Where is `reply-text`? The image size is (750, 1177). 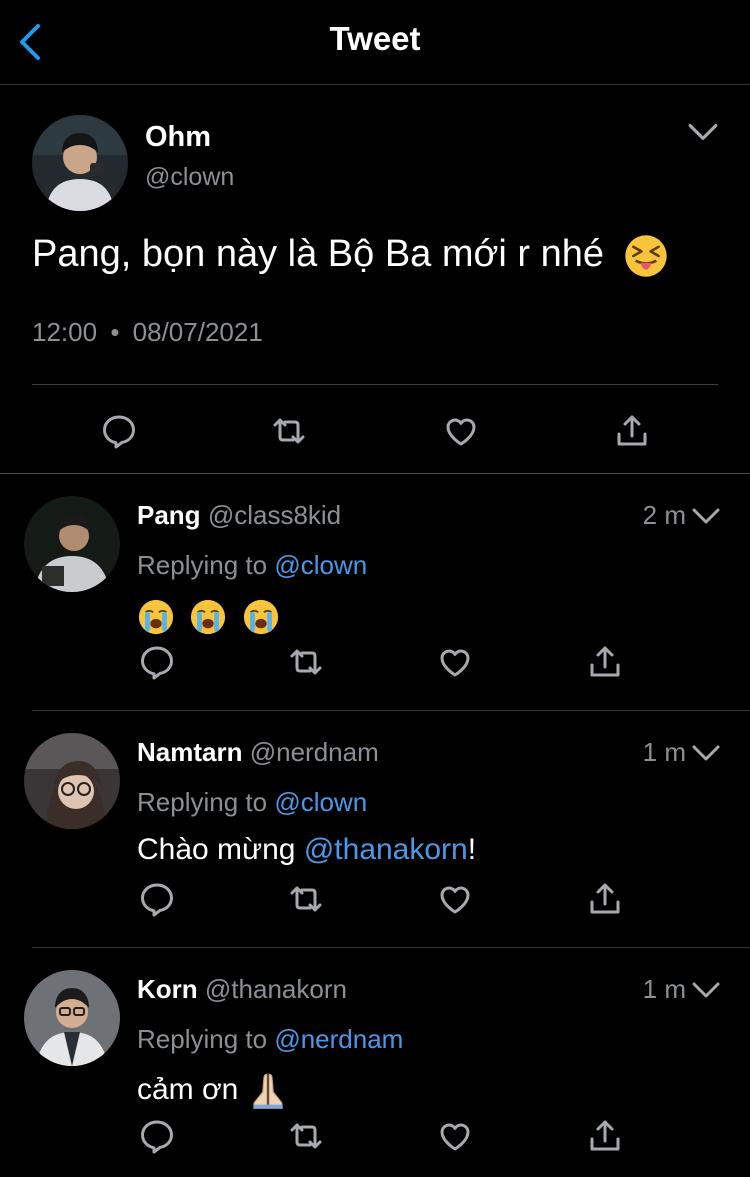 reply-text is located at coordinates (208, 617).